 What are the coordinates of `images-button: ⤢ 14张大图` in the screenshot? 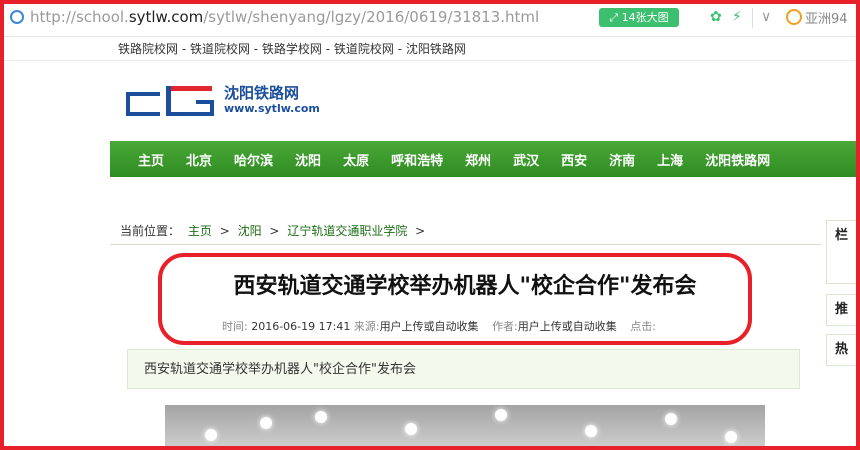 It's located at (639, 17).